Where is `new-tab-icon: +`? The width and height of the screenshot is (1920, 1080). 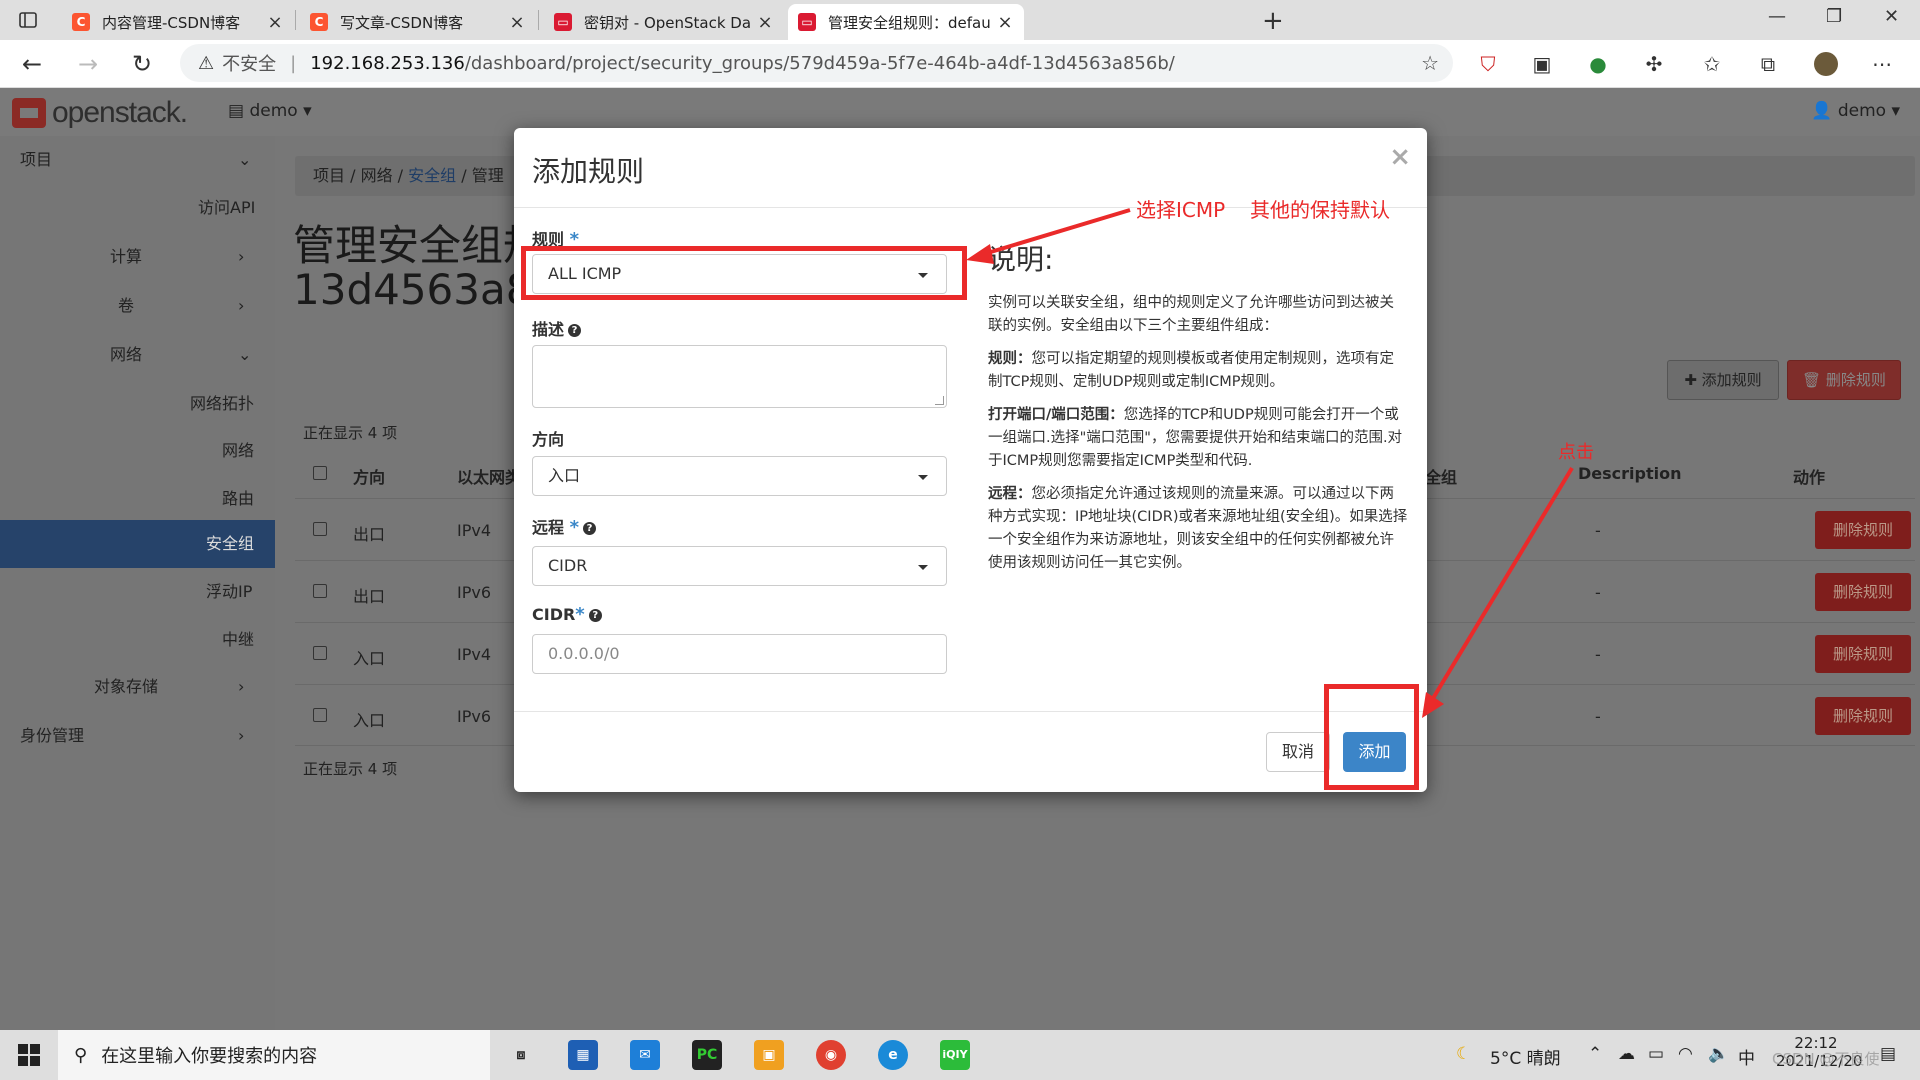 new-tab-icon: + is located at coordinates (1273, 21).